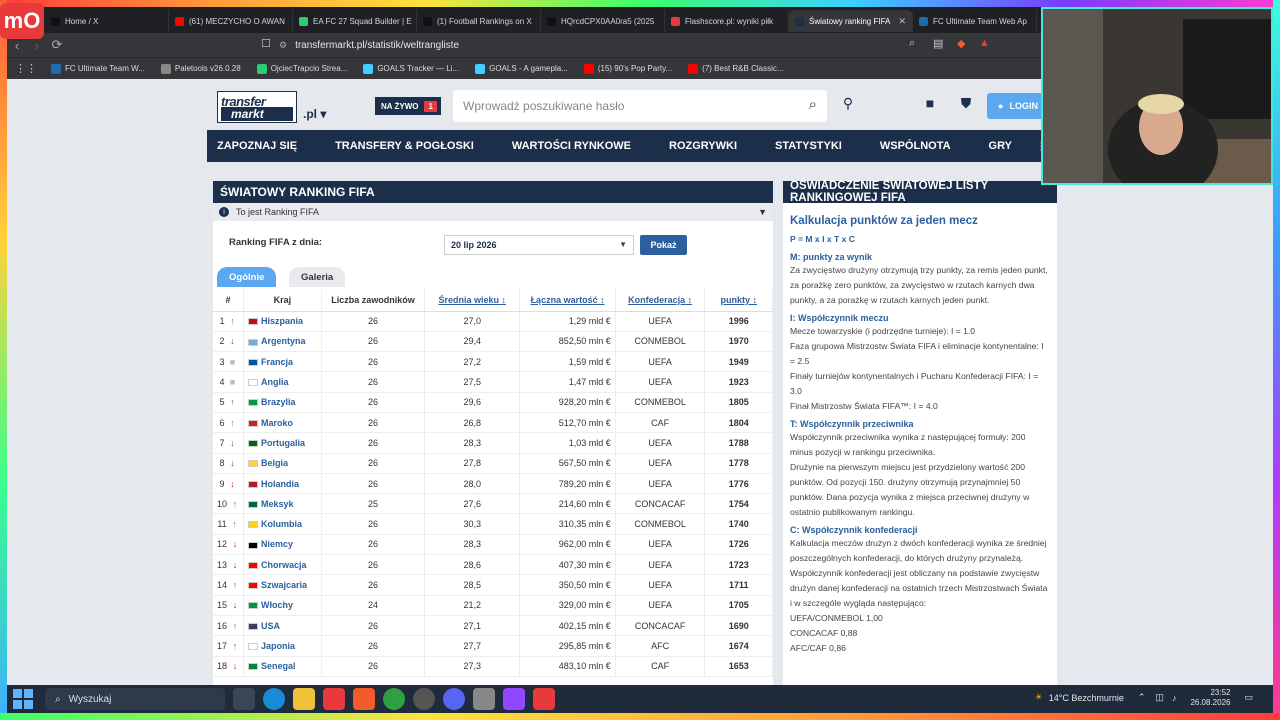 The height and width of the screenshot is (720, 1280). What do you see at coordinates (1018, 106) in the screenshot?
I see `login-button: ● LOGIN` at bounding box center [1018, 106].